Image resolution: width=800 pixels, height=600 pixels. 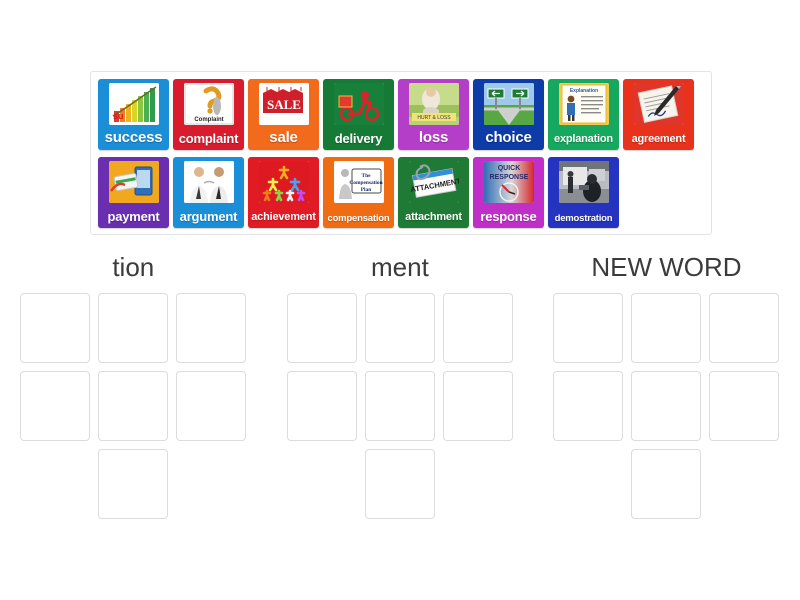 I want to click on word-tile-label: attachment, so click(x=433, y=217).